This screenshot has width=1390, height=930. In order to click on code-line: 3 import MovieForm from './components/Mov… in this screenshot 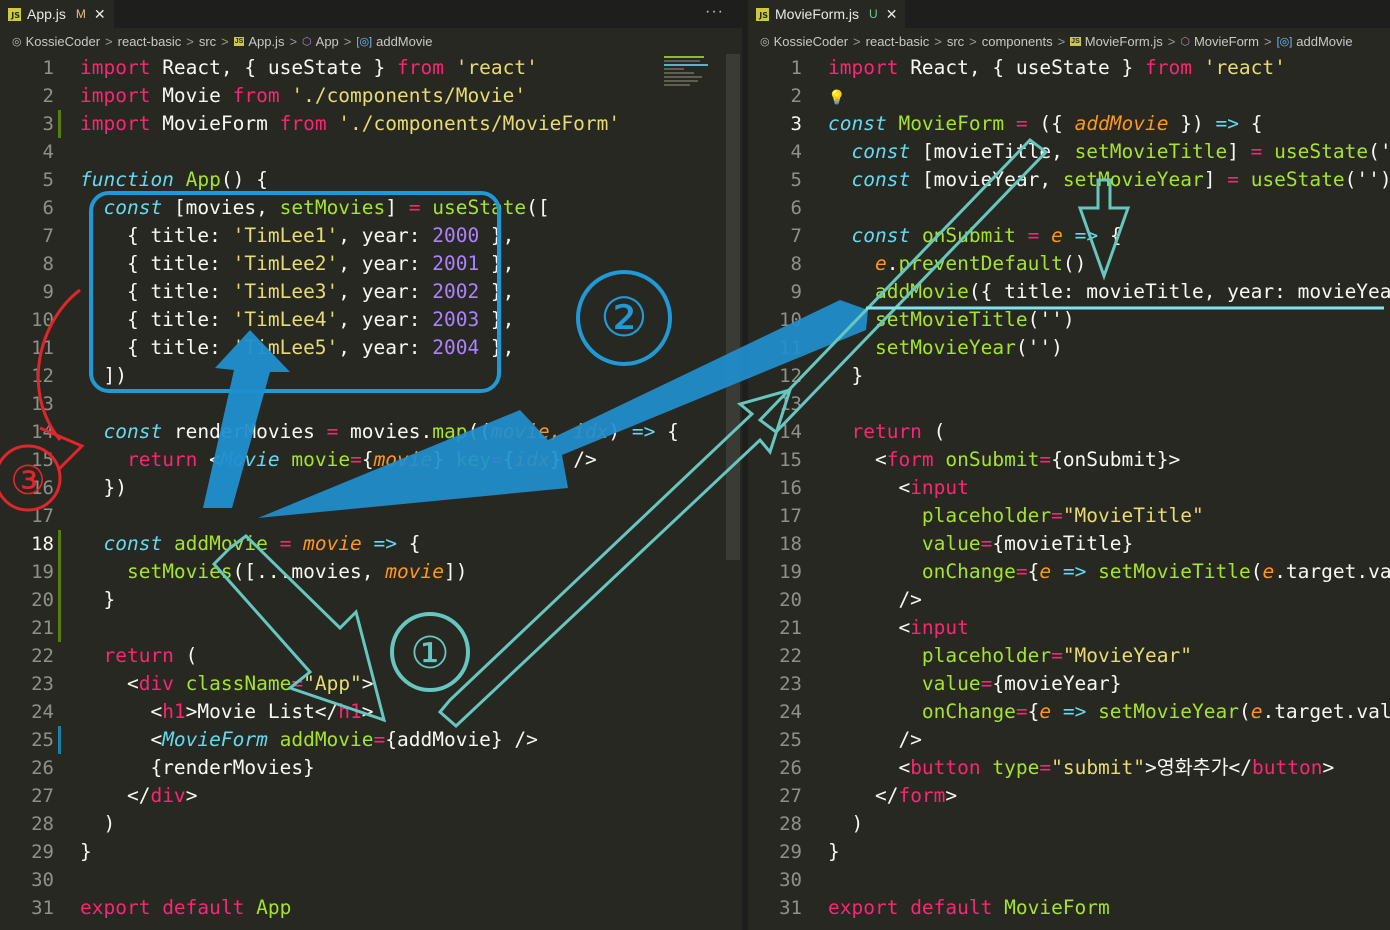, I will do `click(371, 124)`.